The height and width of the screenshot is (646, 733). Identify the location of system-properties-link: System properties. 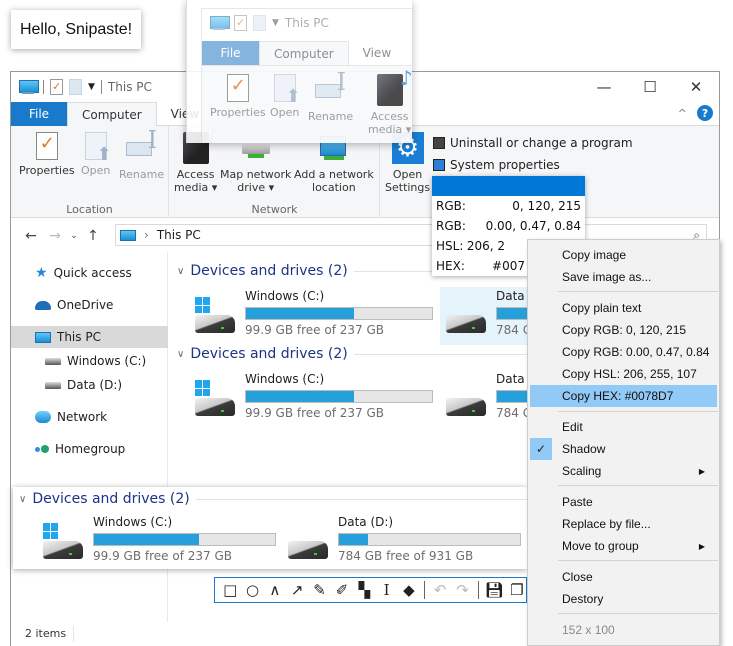
(533, 165).